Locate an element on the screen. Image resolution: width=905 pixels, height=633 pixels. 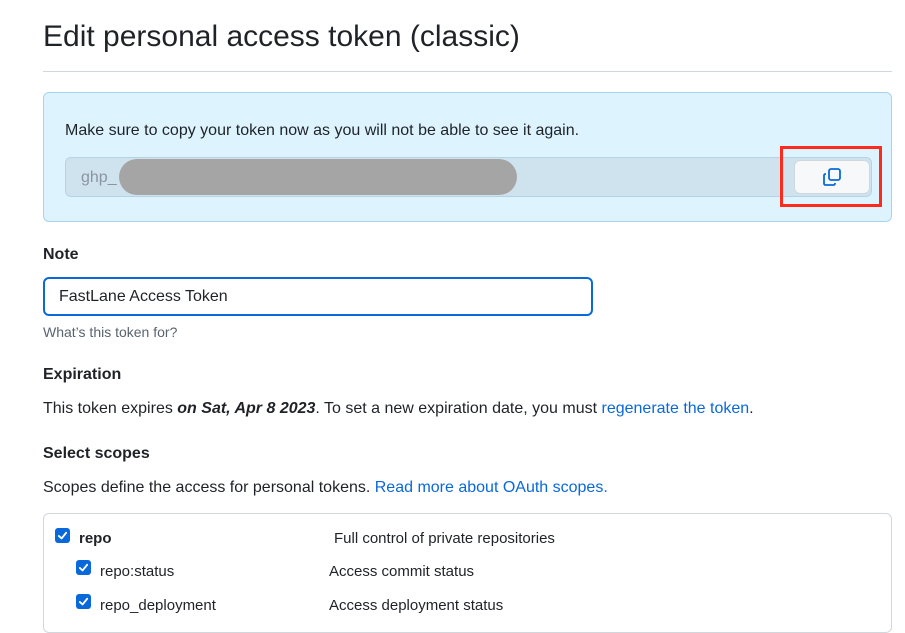
token-prefix: ghp_ is located at coordinates (99, 177).